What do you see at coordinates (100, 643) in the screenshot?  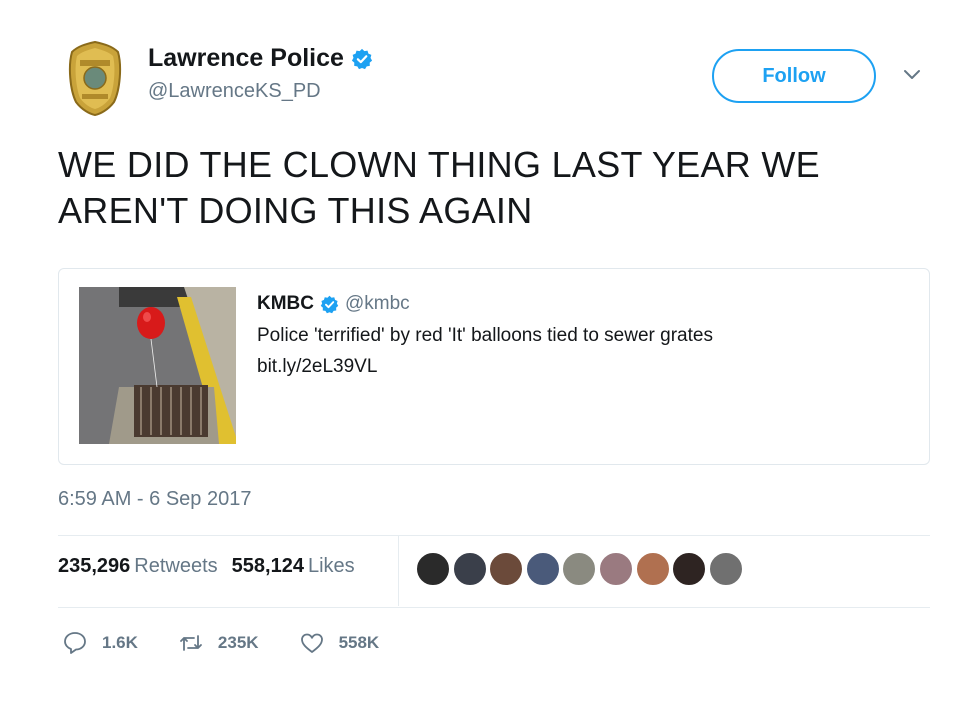 I see `reply-button: 1.6K` at bounding box center [100, 643].